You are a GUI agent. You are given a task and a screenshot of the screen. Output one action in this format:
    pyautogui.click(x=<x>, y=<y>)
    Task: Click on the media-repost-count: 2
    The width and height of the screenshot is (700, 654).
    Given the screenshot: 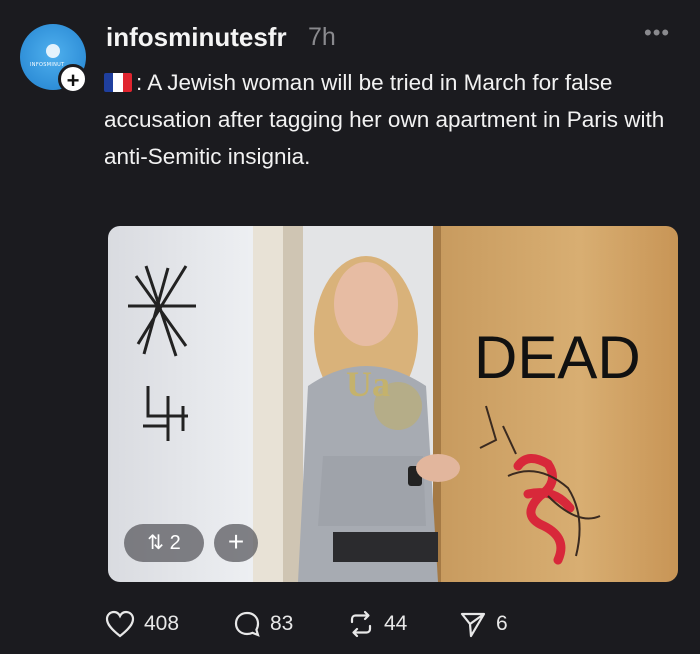 What is the action you would take?
    pyautogui.click(x=175, y=543)
    